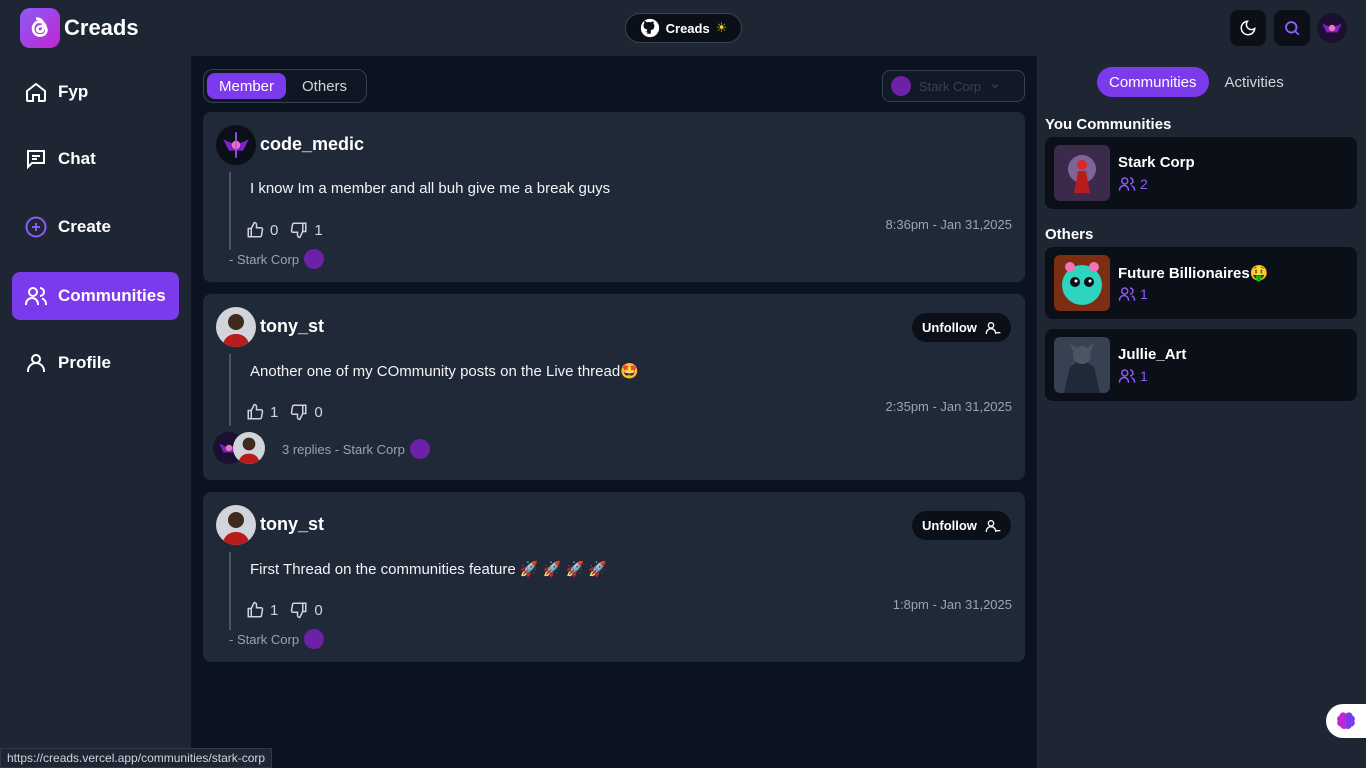  I want to click on brain-icon, so click(1346, 720).